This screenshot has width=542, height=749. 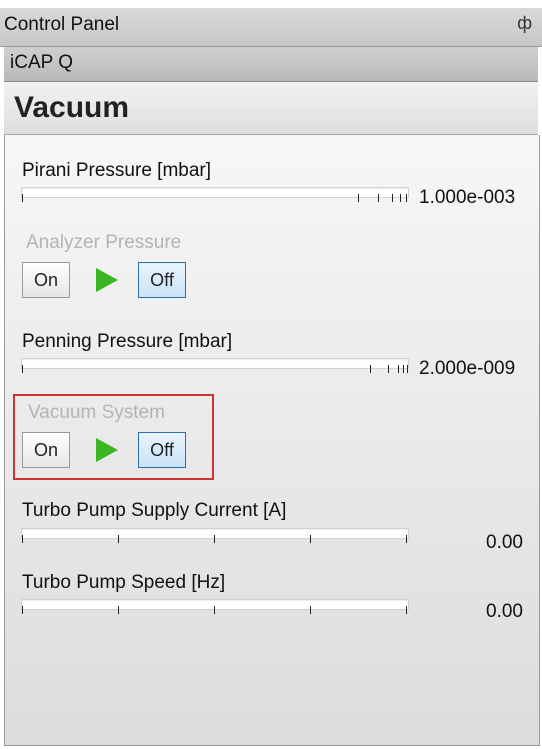 What do you see at coordinates (42, 62) in the screenshot?
I see `device-name: iCAP Q` at bounding box center [42, 62].